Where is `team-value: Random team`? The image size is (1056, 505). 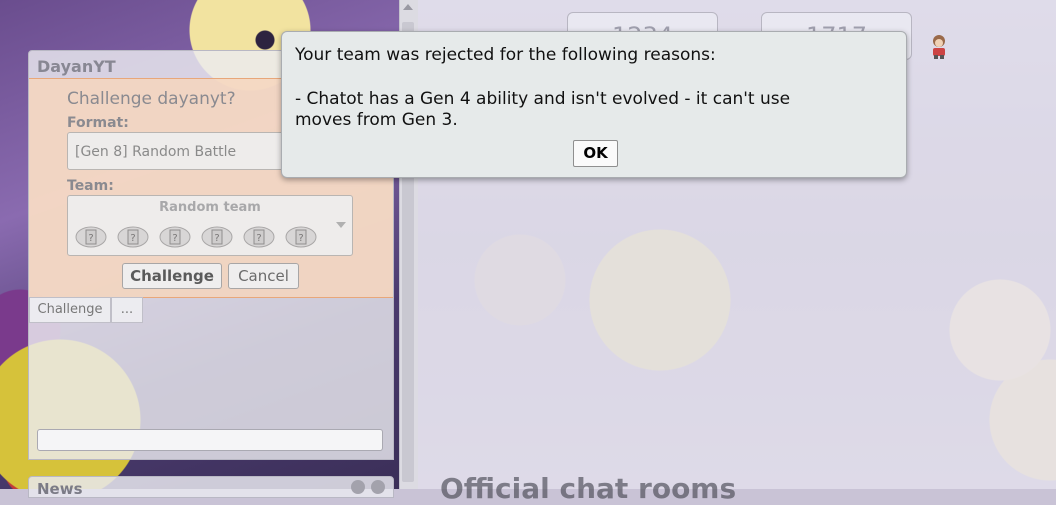
team-value: Random team is located at coordinates (210, 207).